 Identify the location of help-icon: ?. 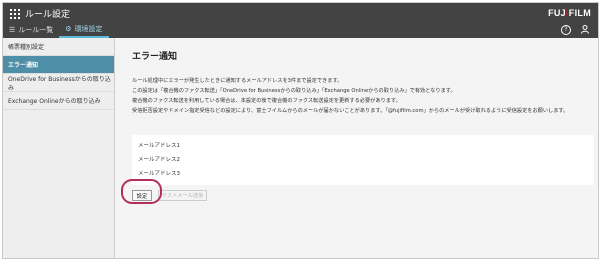
(566, 30).